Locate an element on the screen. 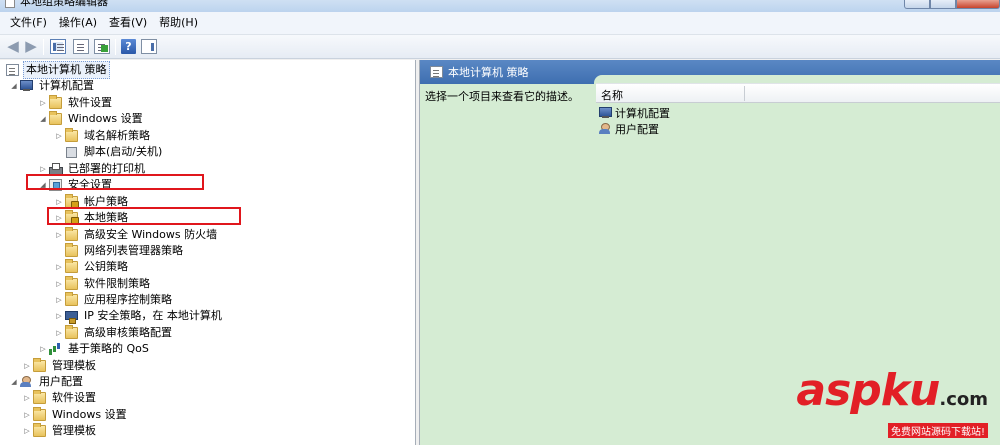 The image size is (1000, 445). column-header-name: 名称 is located at coordinates (798, 93).